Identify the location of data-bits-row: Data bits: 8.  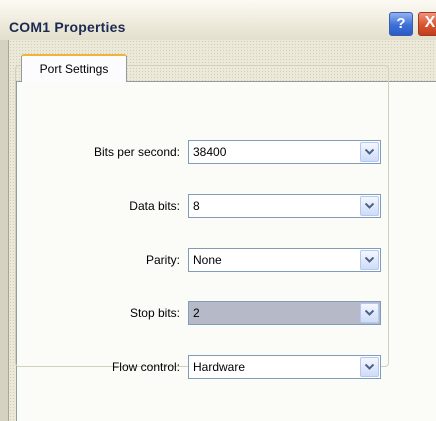
(218, 207).